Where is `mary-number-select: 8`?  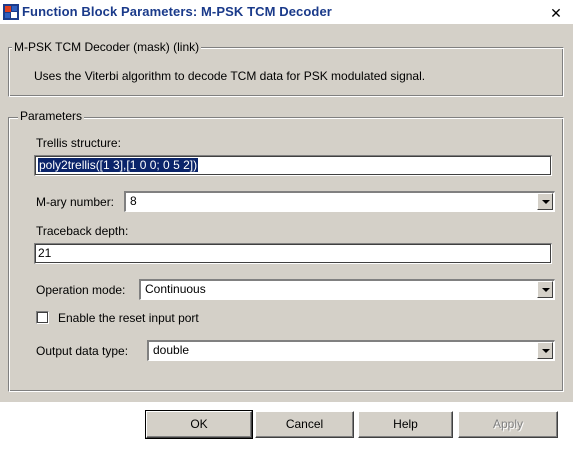 mary-number-select: 8 is located at coordinates (339, 201).